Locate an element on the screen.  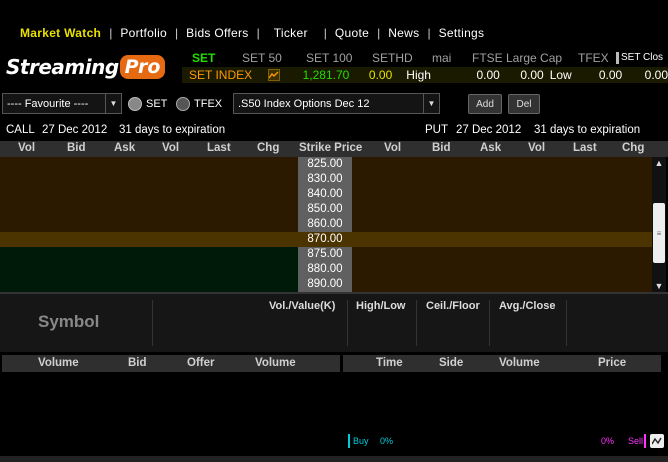
market-status: SET Clos is located at coordinates (642, 57).